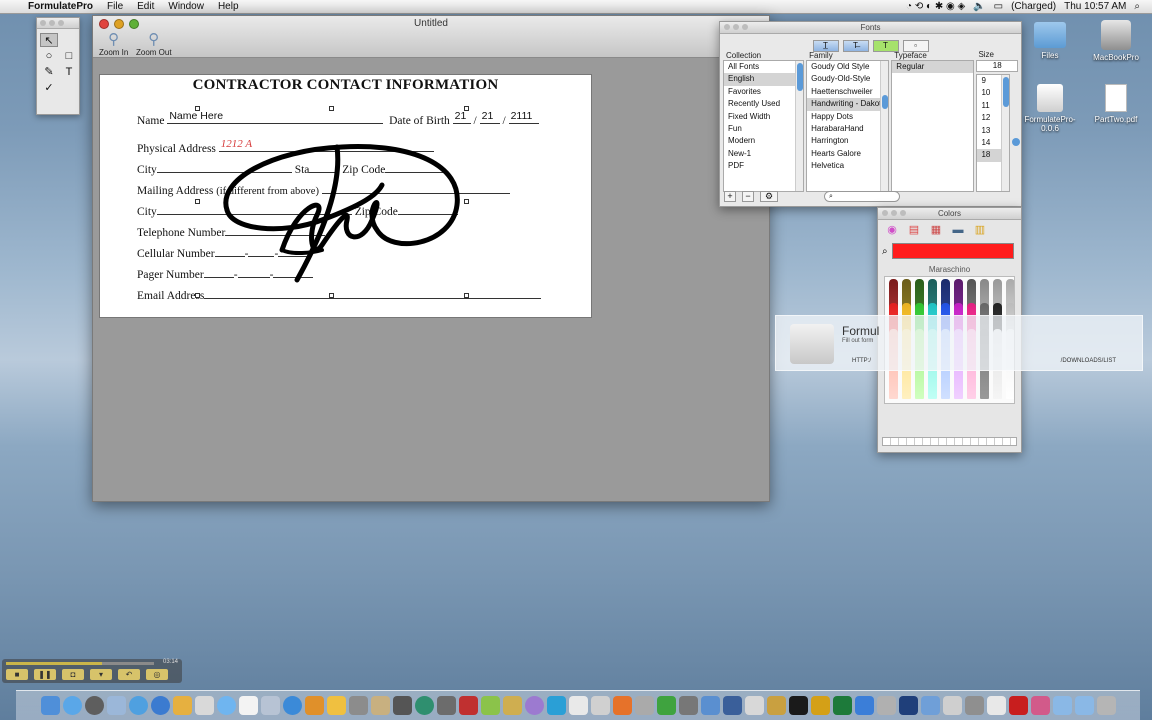 This screenshot has height=720, width=1152. What do you see at coordinates (998, 7) in the screenshot?
I see `battery-icon: ▭` at bounding box center [998, 7].